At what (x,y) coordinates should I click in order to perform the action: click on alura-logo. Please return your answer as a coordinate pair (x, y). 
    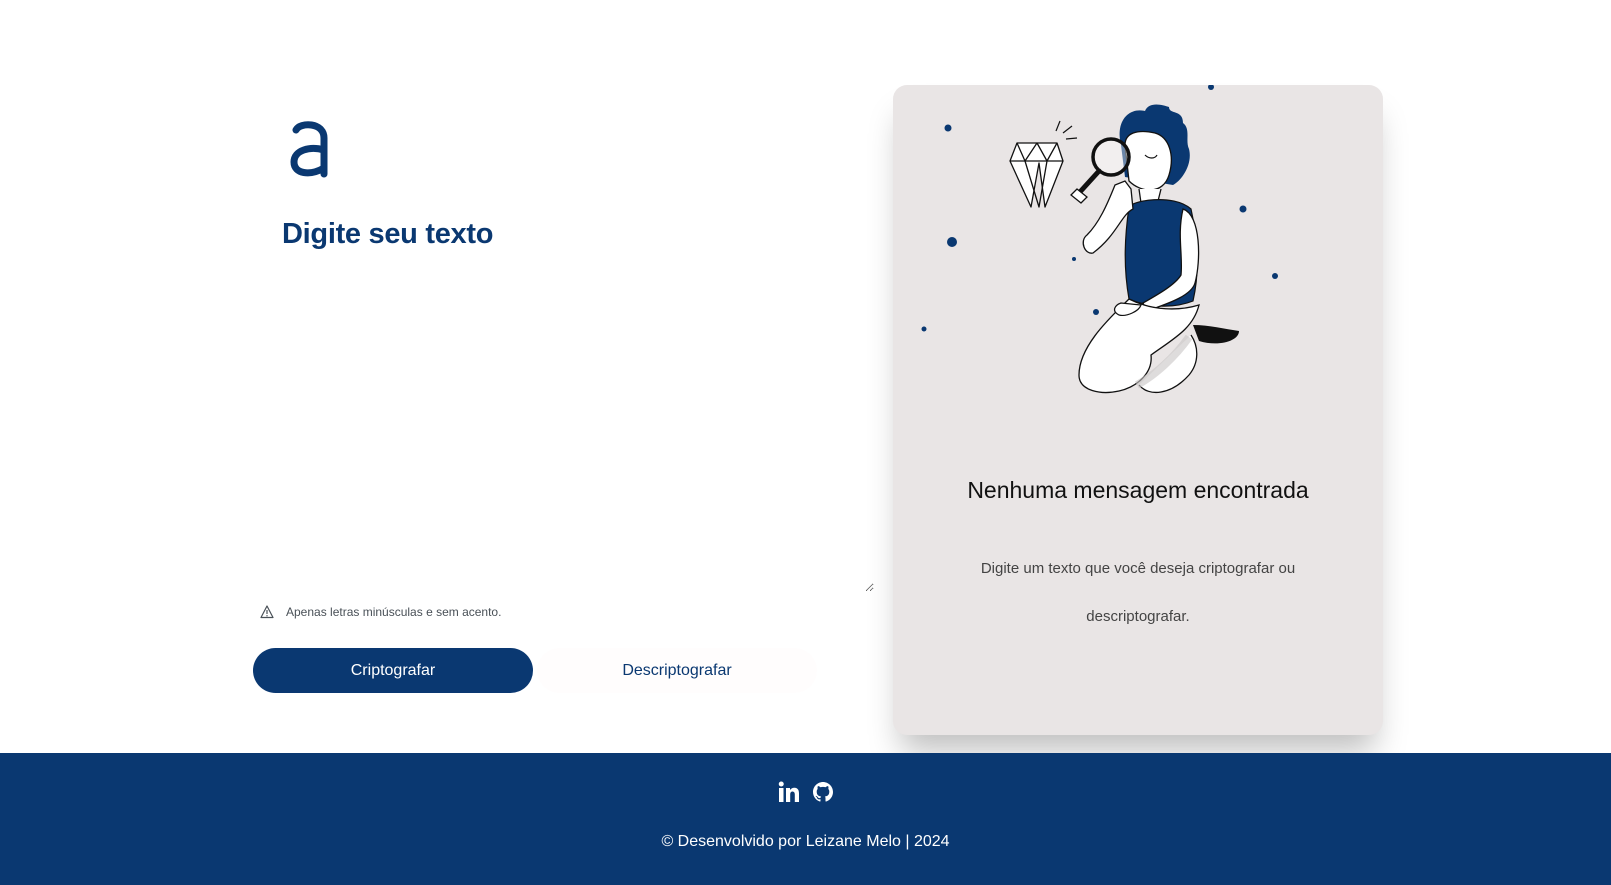
    Looking at the image, I should click on (310, 150).